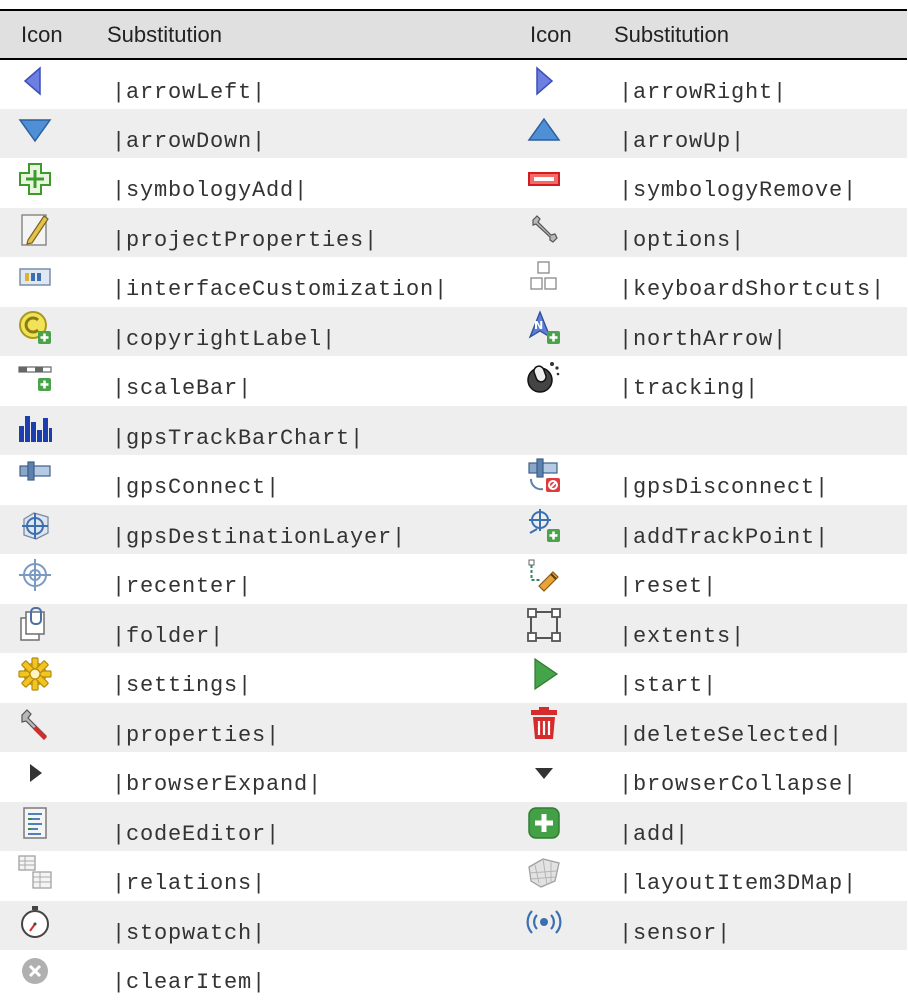 This screenshot has height=1007, width=908. Describe the element at coordinates (35, 922) in the screenshot. I see `stopwatch-icon` at that location.